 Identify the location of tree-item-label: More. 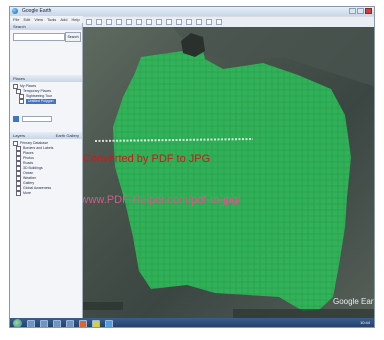
(27, 193).